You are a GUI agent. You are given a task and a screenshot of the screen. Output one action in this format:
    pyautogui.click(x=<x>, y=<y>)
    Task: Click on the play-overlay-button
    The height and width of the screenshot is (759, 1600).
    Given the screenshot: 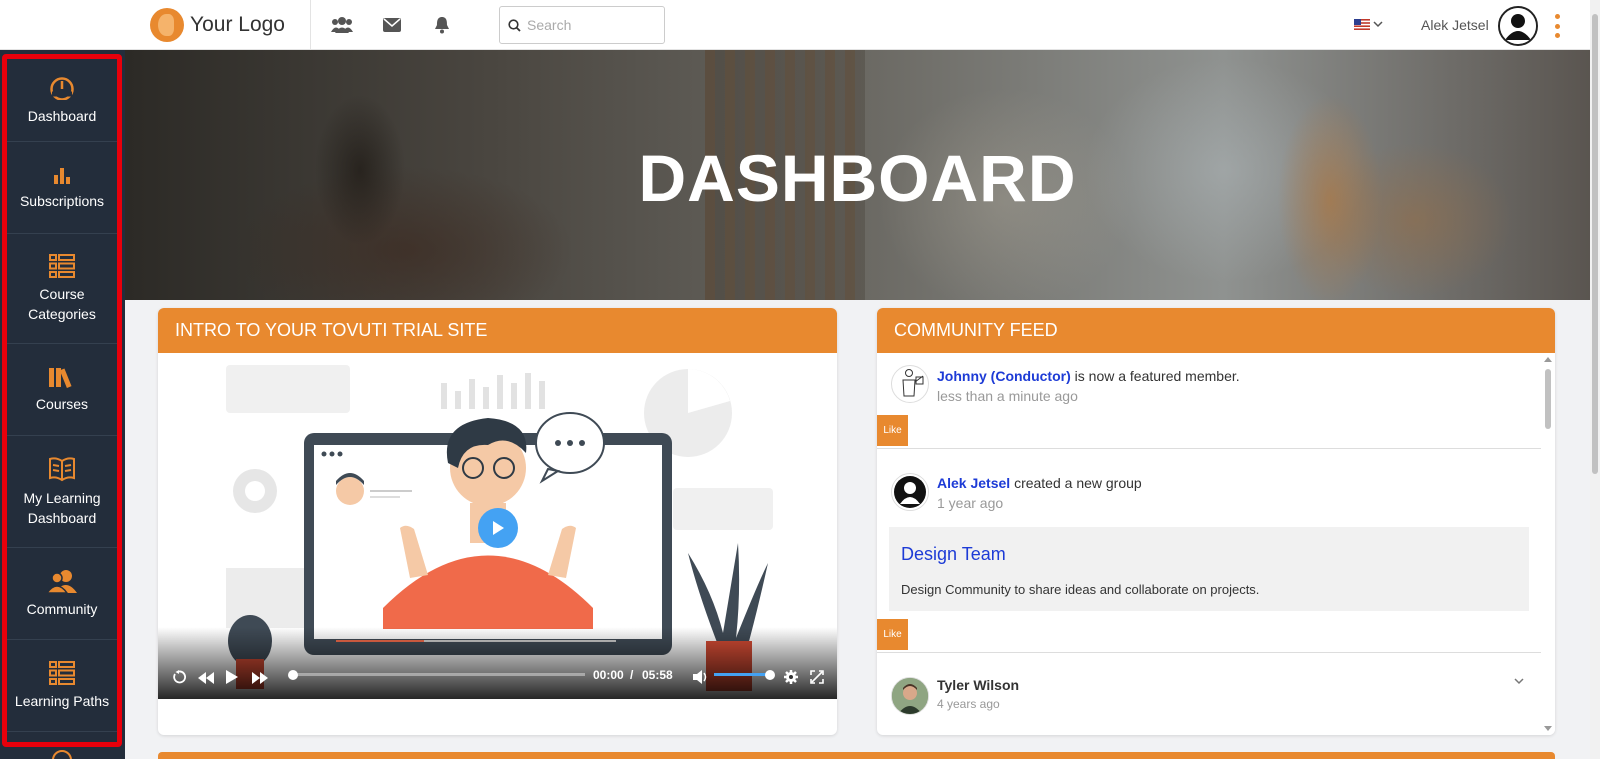 What is the action you would take?
    pyautogui.click(x=498, y=528)
    